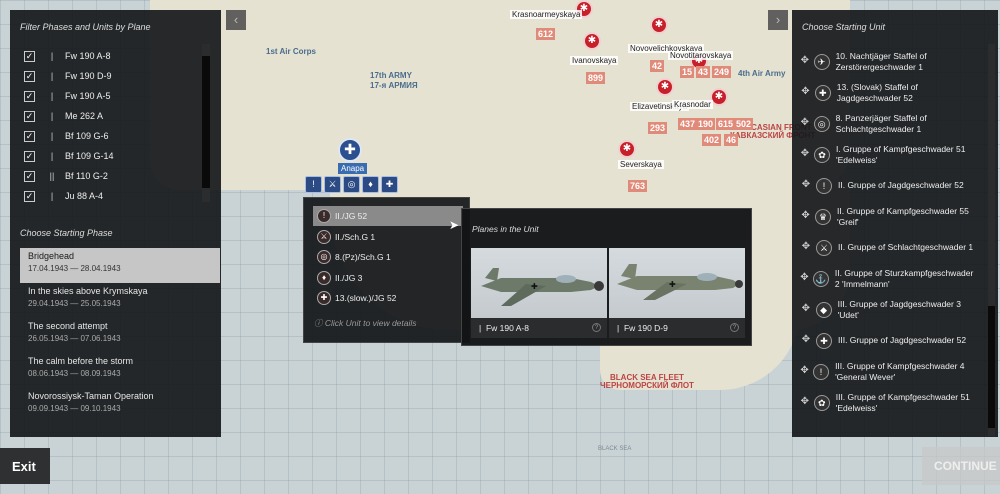  What do you see at coordinates (236, 20) in the screenshot?
I see `prev-arrow-icon: ‹` at bounding box center [236, 20].